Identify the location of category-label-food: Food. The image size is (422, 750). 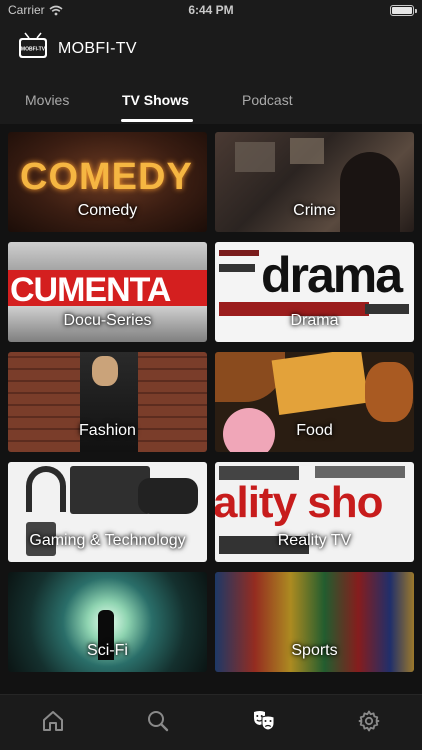
(314, 430).